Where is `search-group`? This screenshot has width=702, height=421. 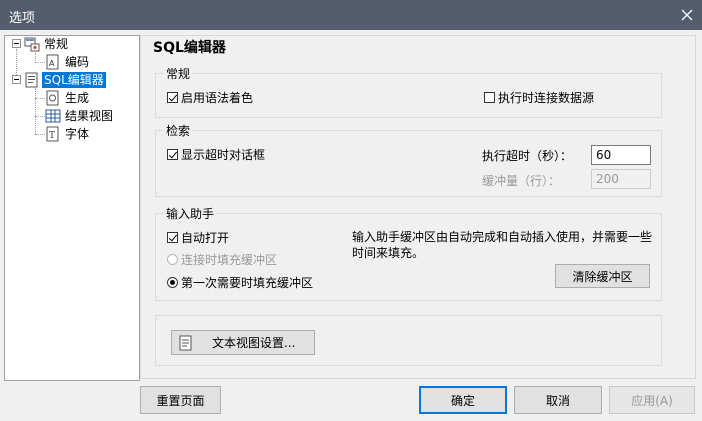 search-group is located at coordinates (408, 163).